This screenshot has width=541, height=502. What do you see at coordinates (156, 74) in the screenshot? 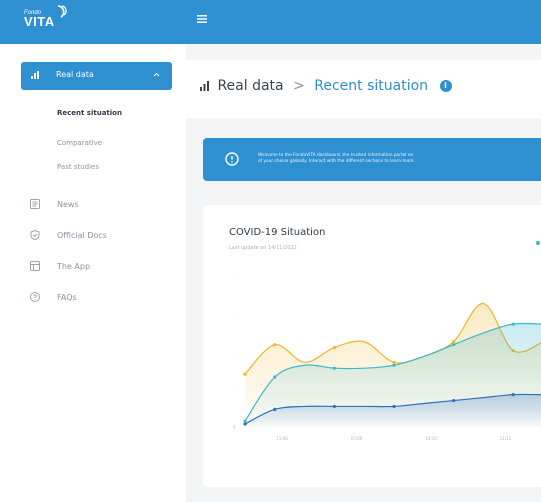
I see `chevron-up-icon` at bounding box center [156, 74].